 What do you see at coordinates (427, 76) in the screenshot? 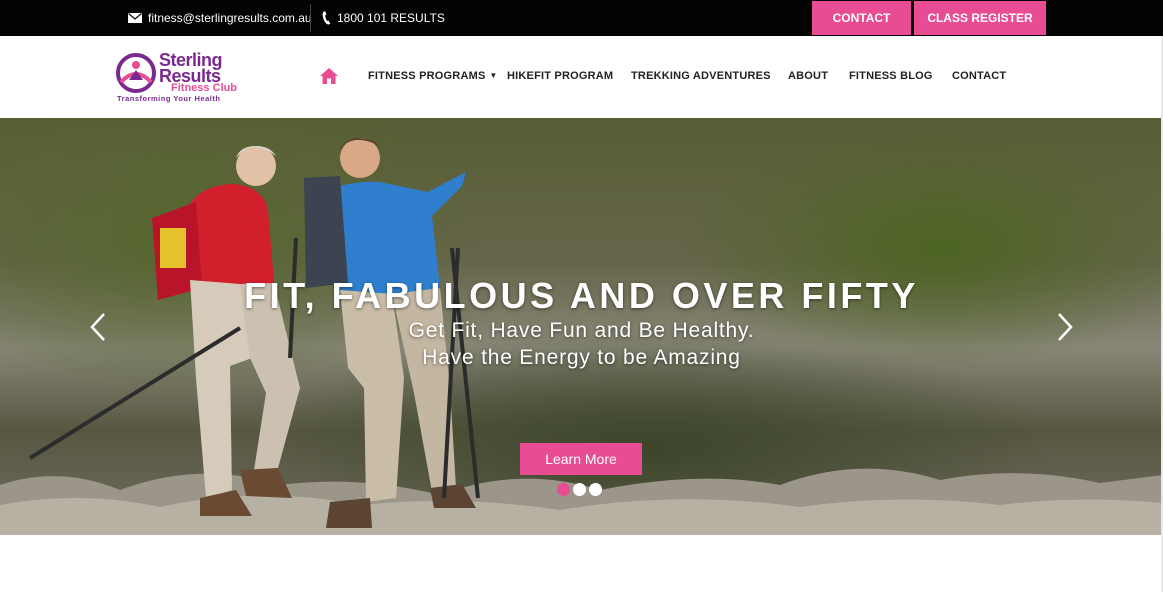
I see `nav-label: FITNESS PROGRAMS` at bounding box center [427, 76].